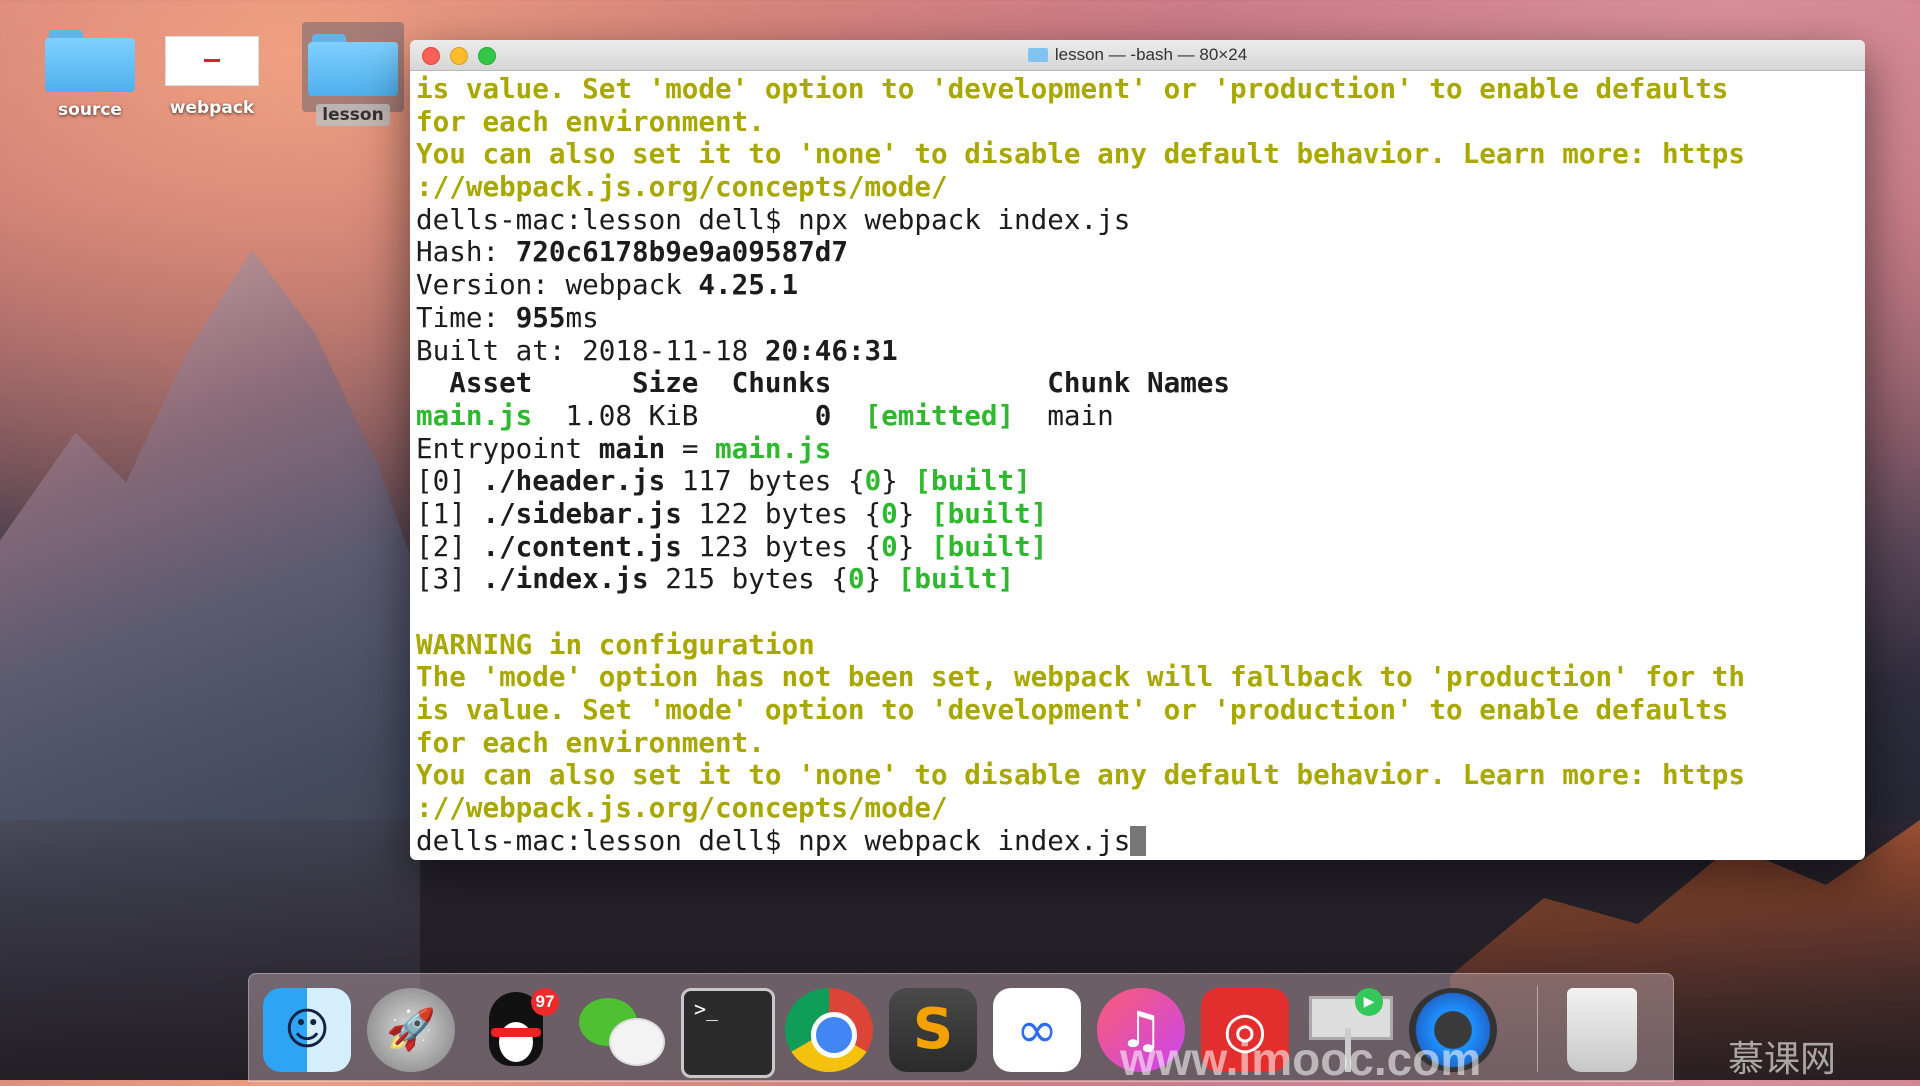 The width and height of the screenshot is (1920, 1086). I want to click on terminal-text: ./content.js, so click(582, 546).